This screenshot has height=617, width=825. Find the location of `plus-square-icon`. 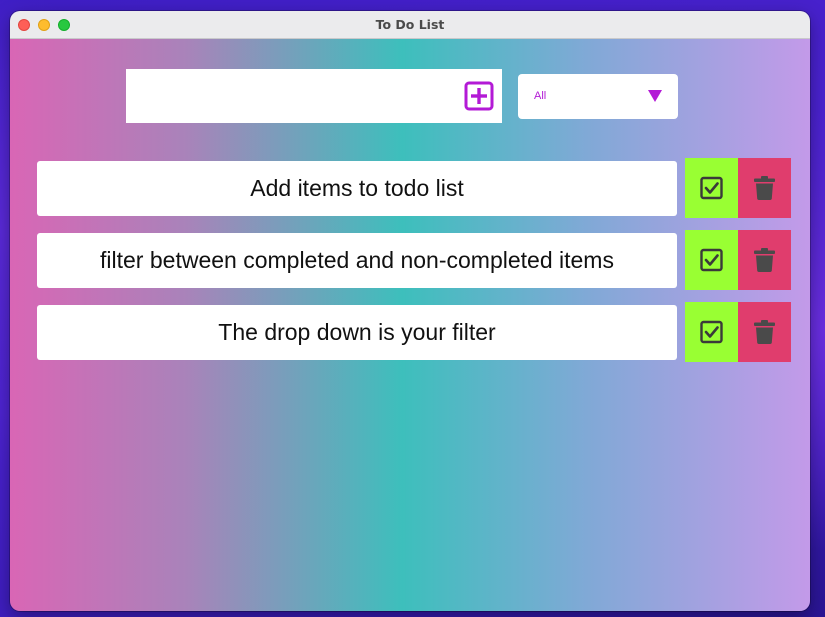

plus-square-icon is located at coordinates (479, 96).